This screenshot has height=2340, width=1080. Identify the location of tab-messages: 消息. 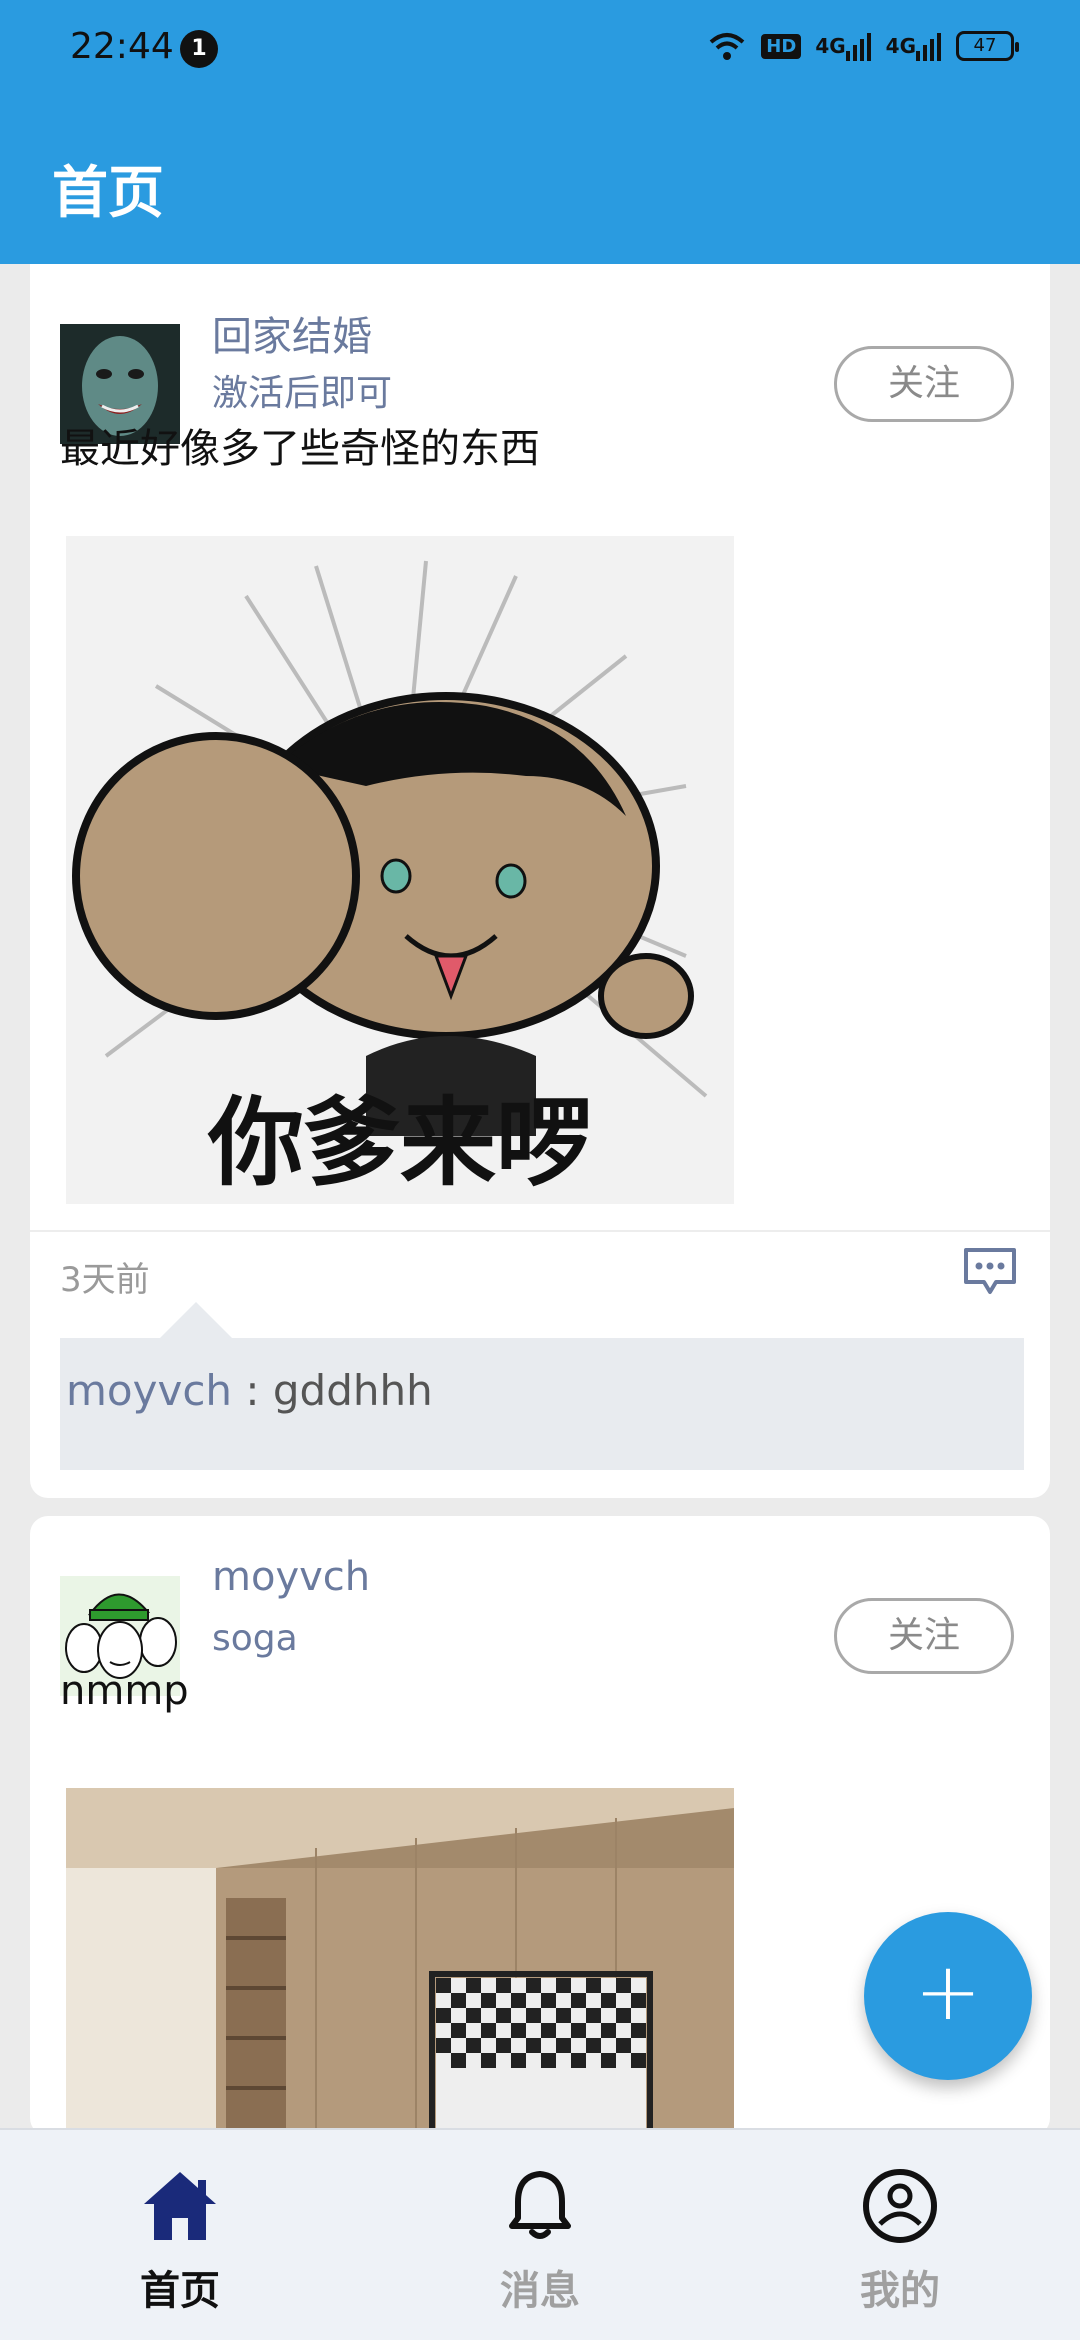
(540, 2235).